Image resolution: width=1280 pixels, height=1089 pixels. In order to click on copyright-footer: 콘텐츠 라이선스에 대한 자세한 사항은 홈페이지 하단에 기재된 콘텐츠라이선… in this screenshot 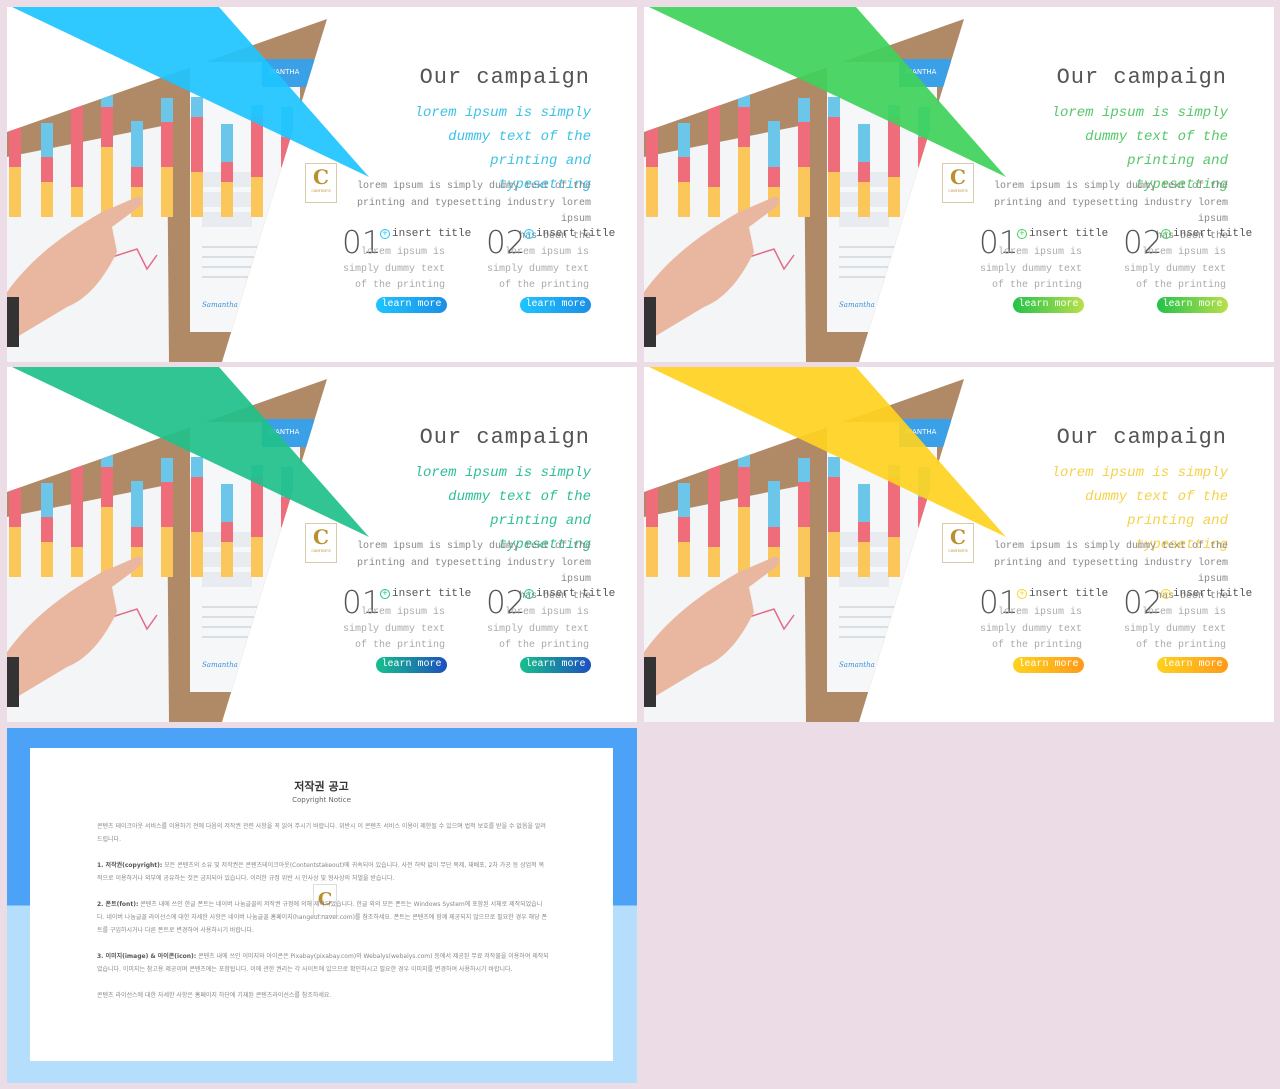, I will do `click(214, 995)`.